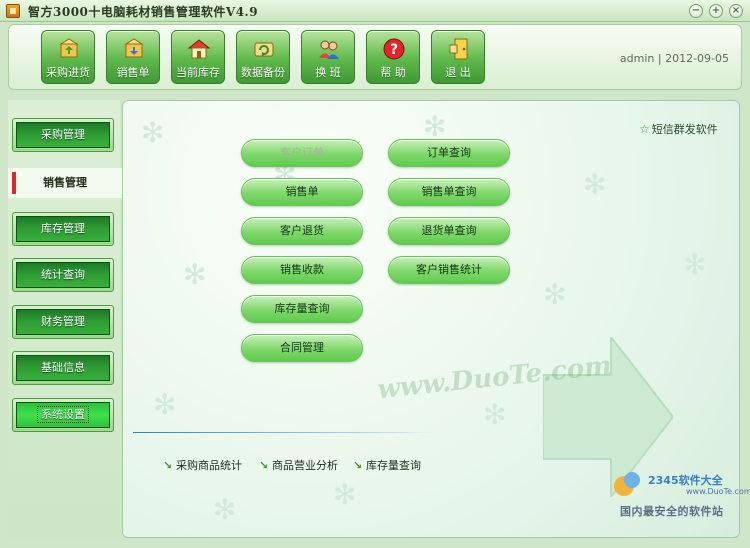 Image resolution: width=750 pixels, height=548 pixels. I want to click on change-shift-button: 换 班, so click(328, 57).